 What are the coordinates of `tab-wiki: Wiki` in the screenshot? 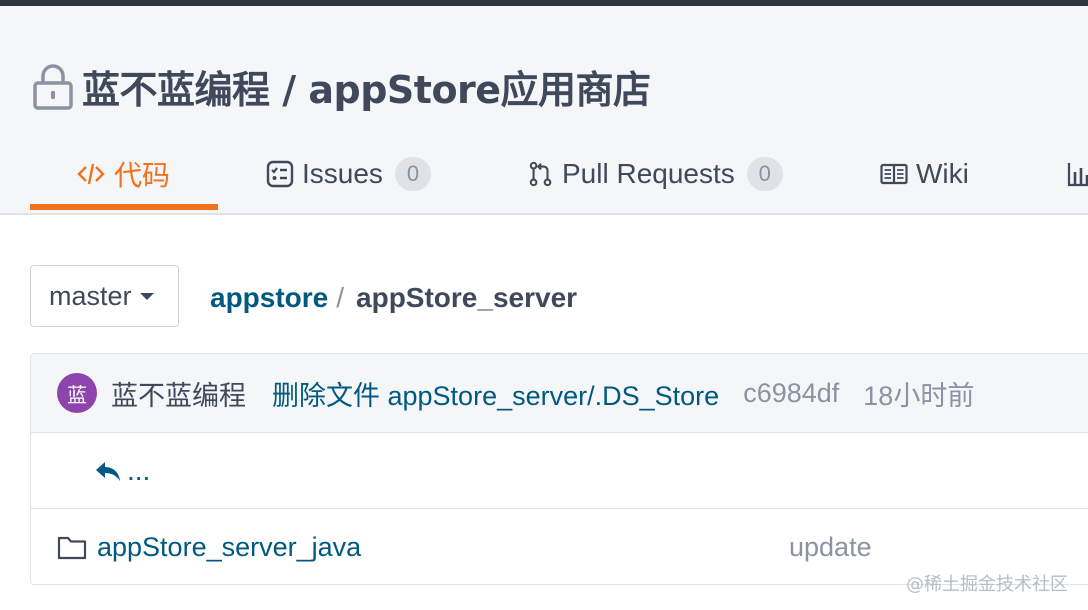 It's located at (924, 174).